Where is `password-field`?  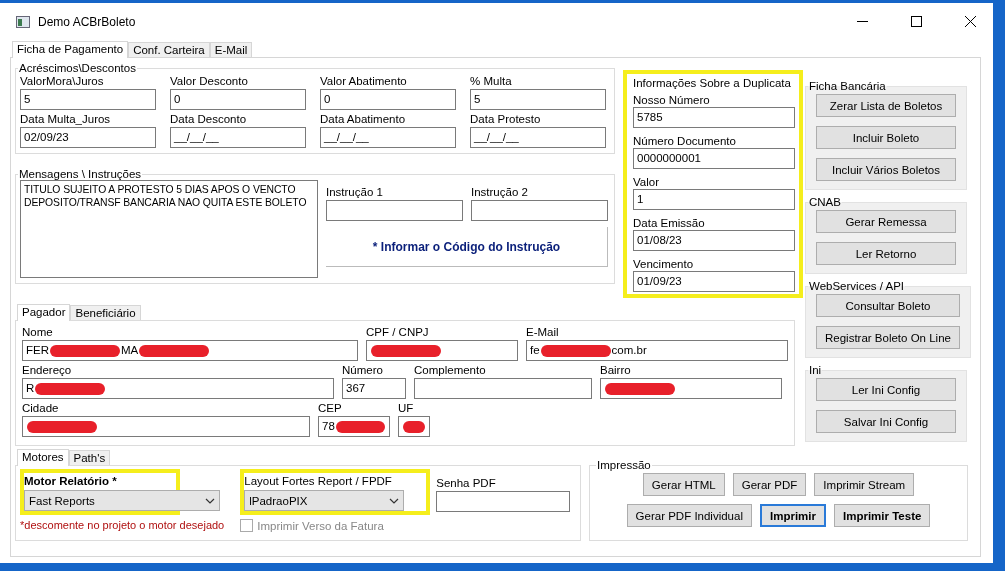 password-field is located at coordinates (503, 501).